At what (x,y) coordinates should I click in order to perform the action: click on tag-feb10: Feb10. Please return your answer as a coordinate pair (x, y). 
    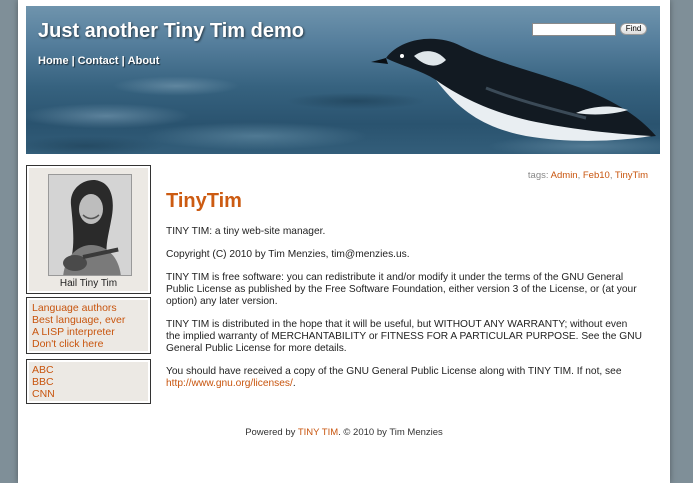
    Looking at the image, I should click on (596, 175).